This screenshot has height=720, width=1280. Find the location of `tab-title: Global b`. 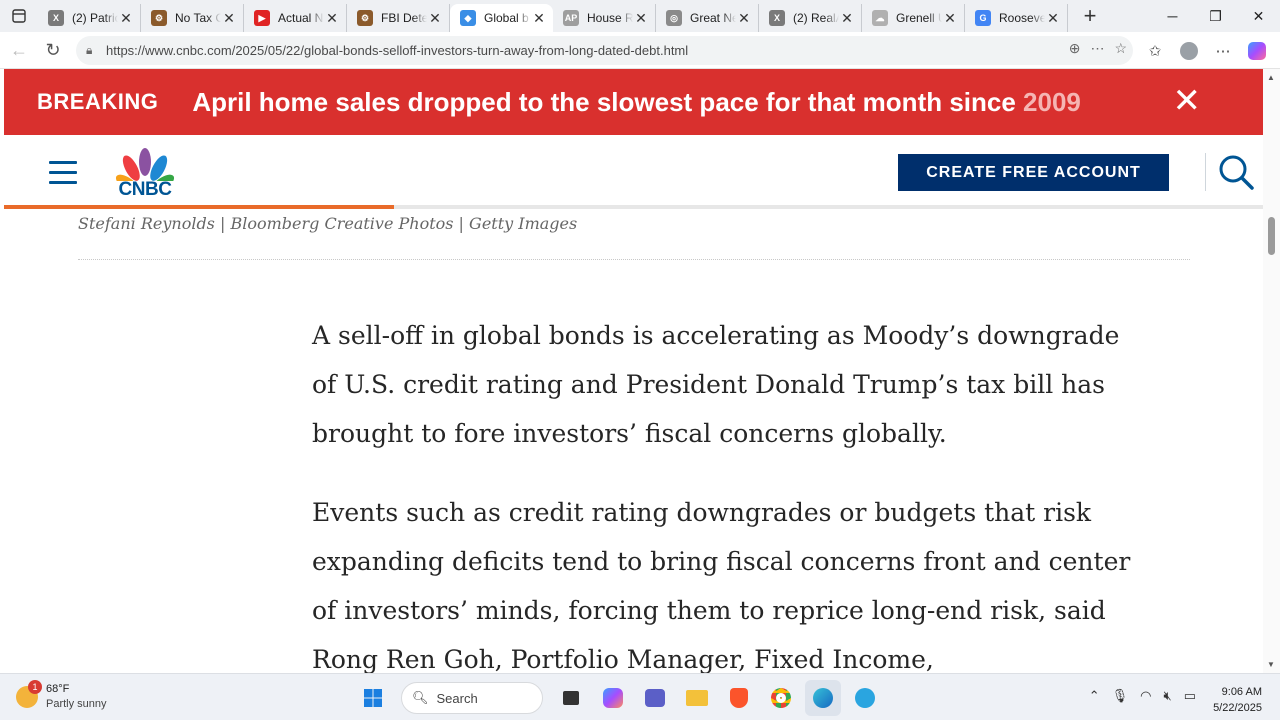

tab-title: Global b is located at coordinates (506, 18).